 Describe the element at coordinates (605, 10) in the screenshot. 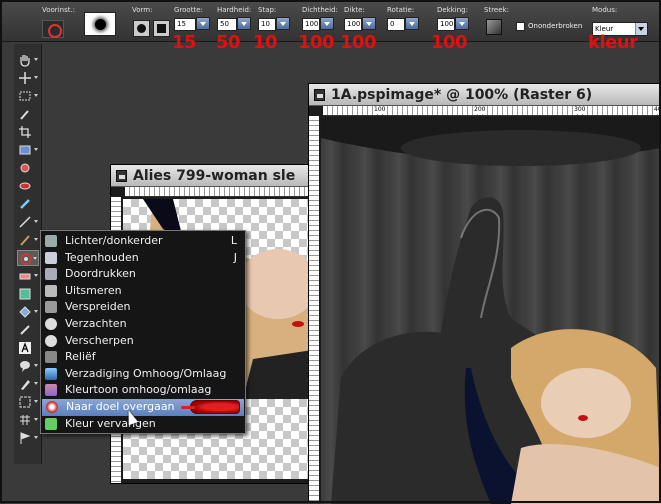

I see `mode-label: Modus:` at that location.